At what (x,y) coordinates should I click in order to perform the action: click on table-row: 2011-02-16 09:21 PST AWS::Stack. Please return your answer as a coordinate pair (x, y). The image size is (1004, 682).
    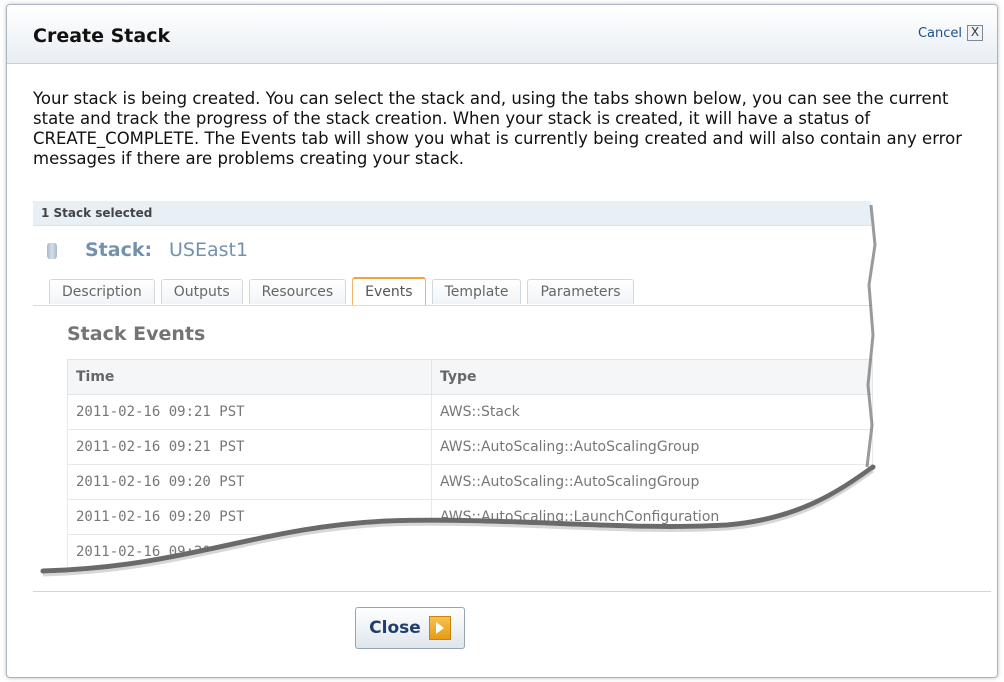
    Looking at the image, I should click on (470, 412).